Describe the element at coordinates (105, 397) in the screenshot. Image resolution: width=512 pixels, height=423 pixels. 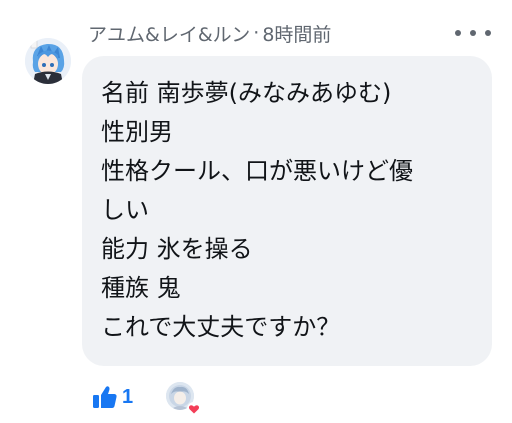
I see `thumbs-up-icon` at that location.